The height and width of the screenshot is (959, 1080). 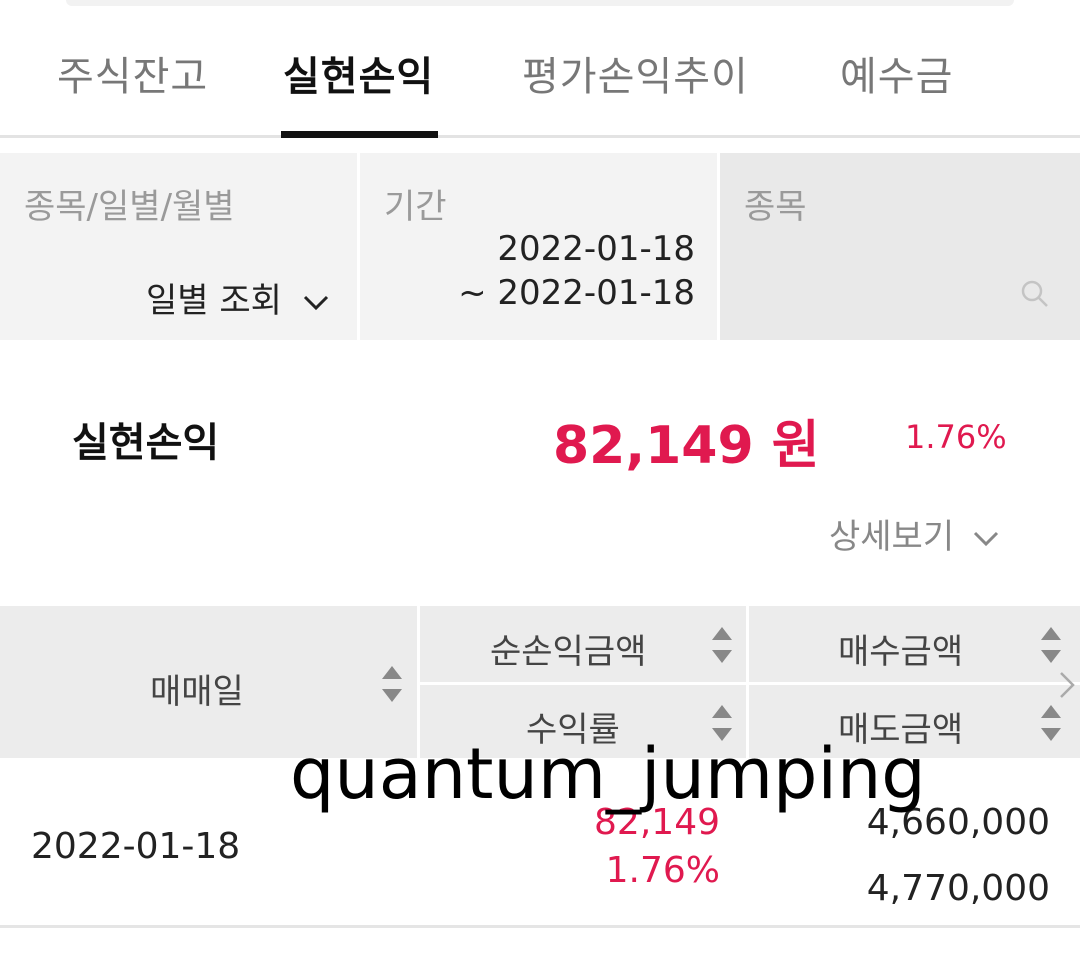 I want to click on search-icon, so click(x=1035, y=294).